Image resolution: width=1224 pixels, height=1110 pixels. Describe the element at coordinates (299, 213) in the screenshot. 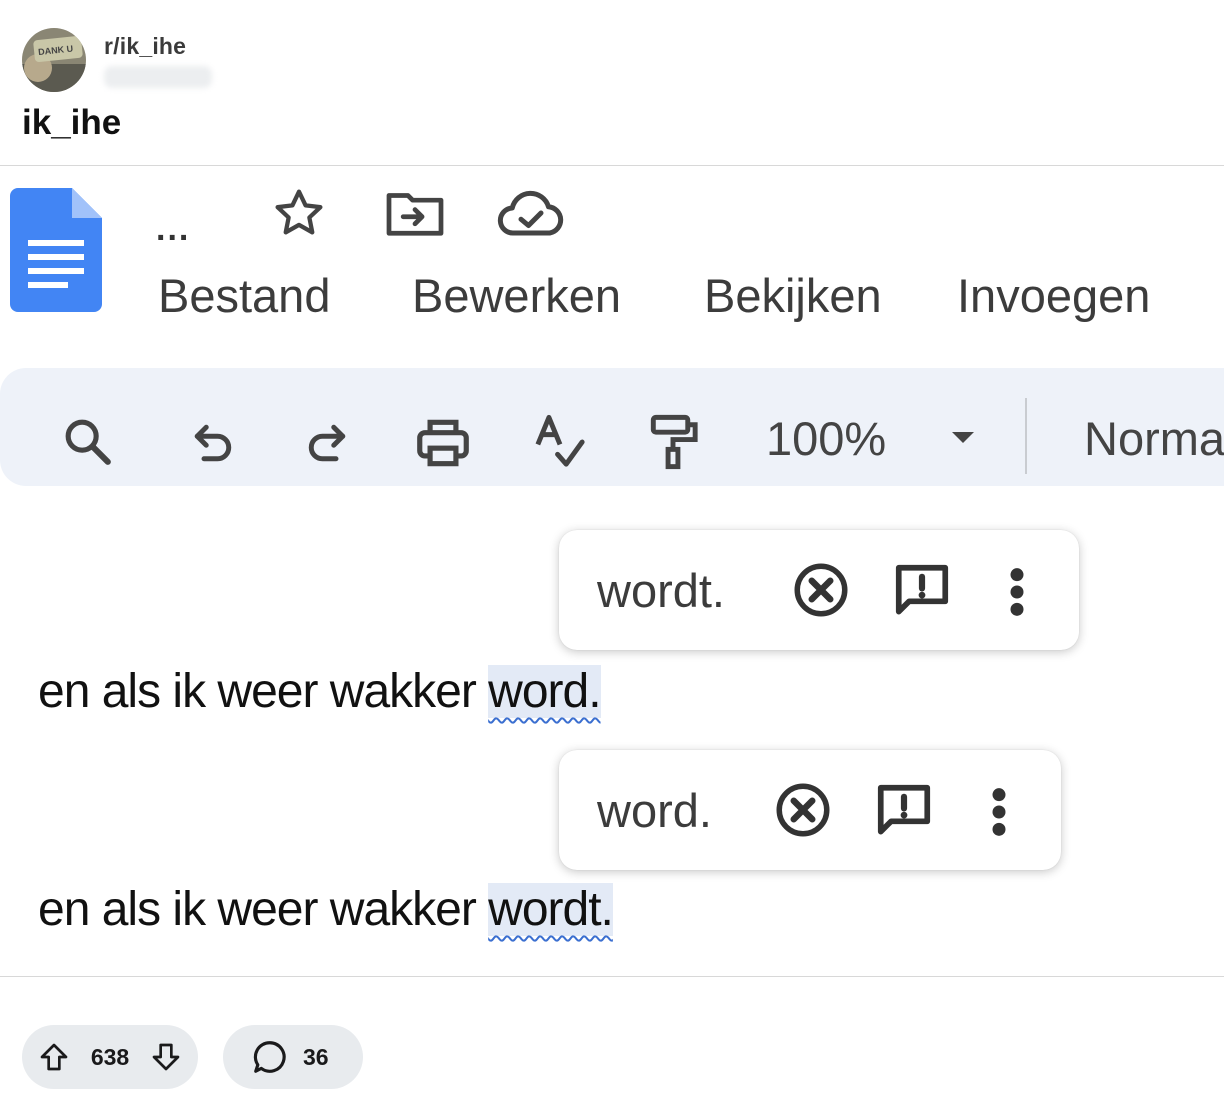

I see `star-icon` at that location.